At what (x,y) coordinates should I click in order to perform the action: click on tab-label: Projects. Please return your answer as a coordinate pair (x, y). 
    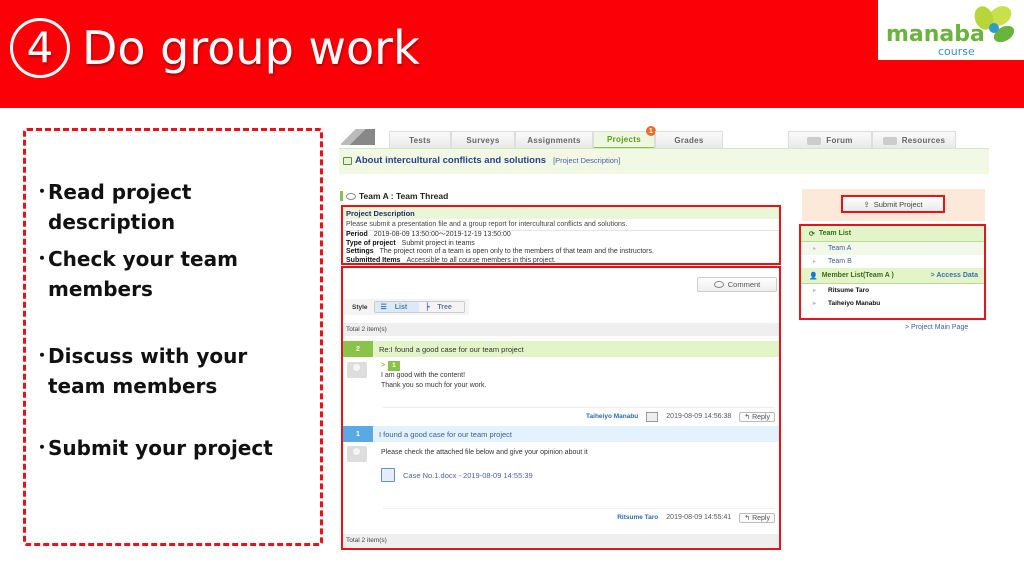
    Looking at the image, I should click on (624, 139).